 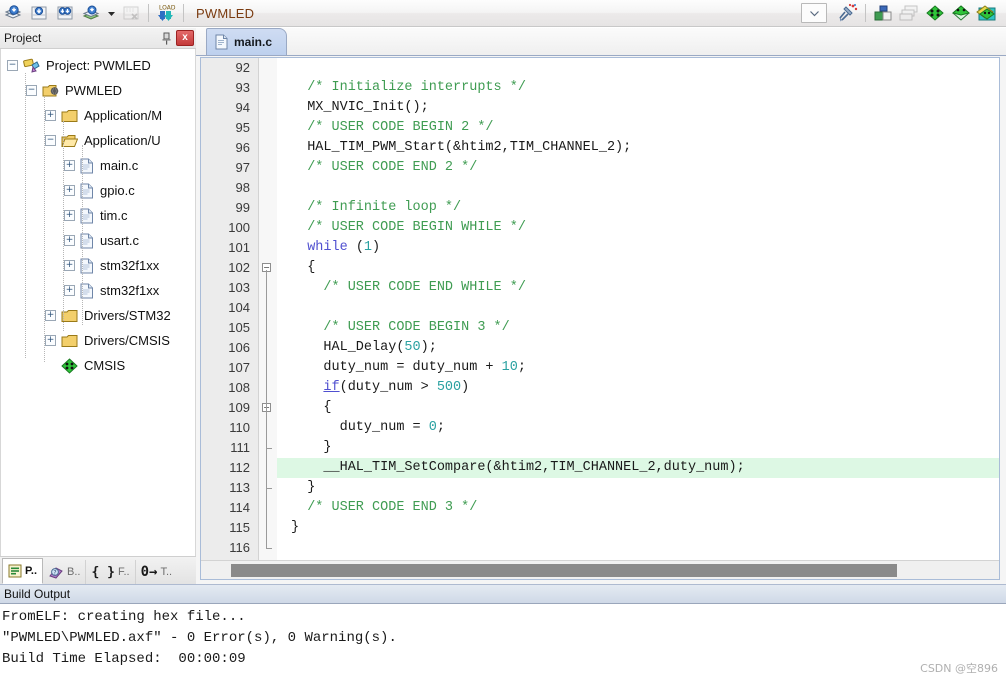 What do you see at coordinates (638, 88) in the screenshot?
I see `code-line: /* Initialize interrupts */` at bounding box center [638, 88].